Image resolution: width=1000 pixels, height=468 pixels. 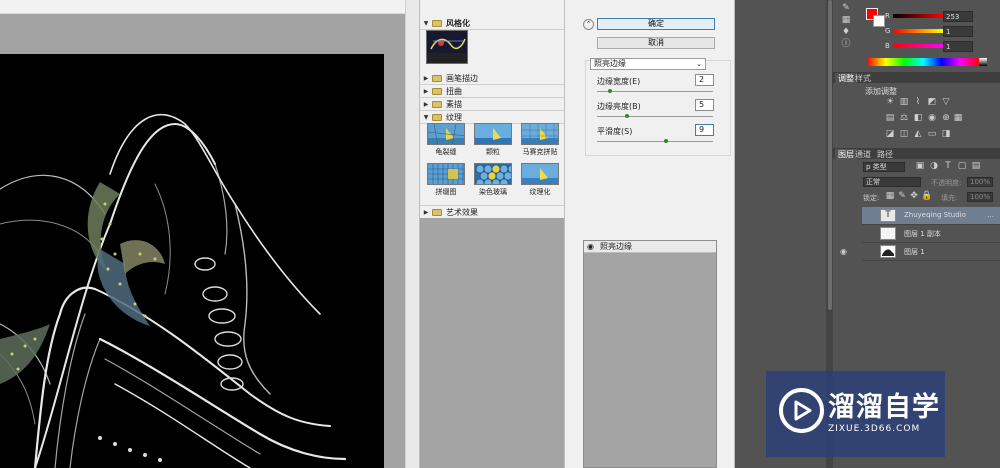 What do you see at coordinates (926, 196) in the screenshot?
I see `lock-all-icon: 🔒` at bounding box center [926, 196].